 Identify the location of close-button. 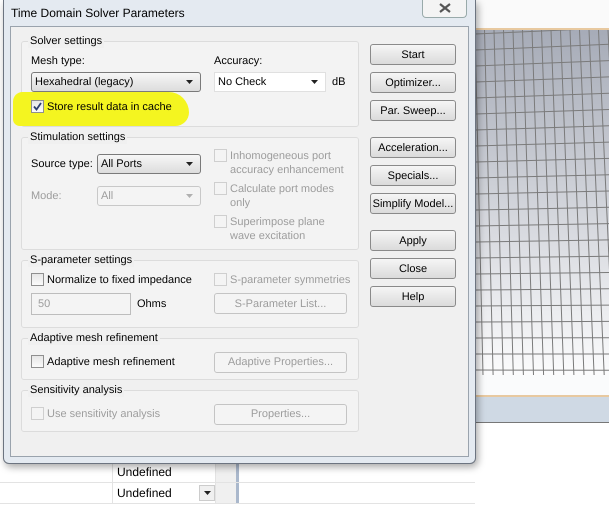
(444, 9).